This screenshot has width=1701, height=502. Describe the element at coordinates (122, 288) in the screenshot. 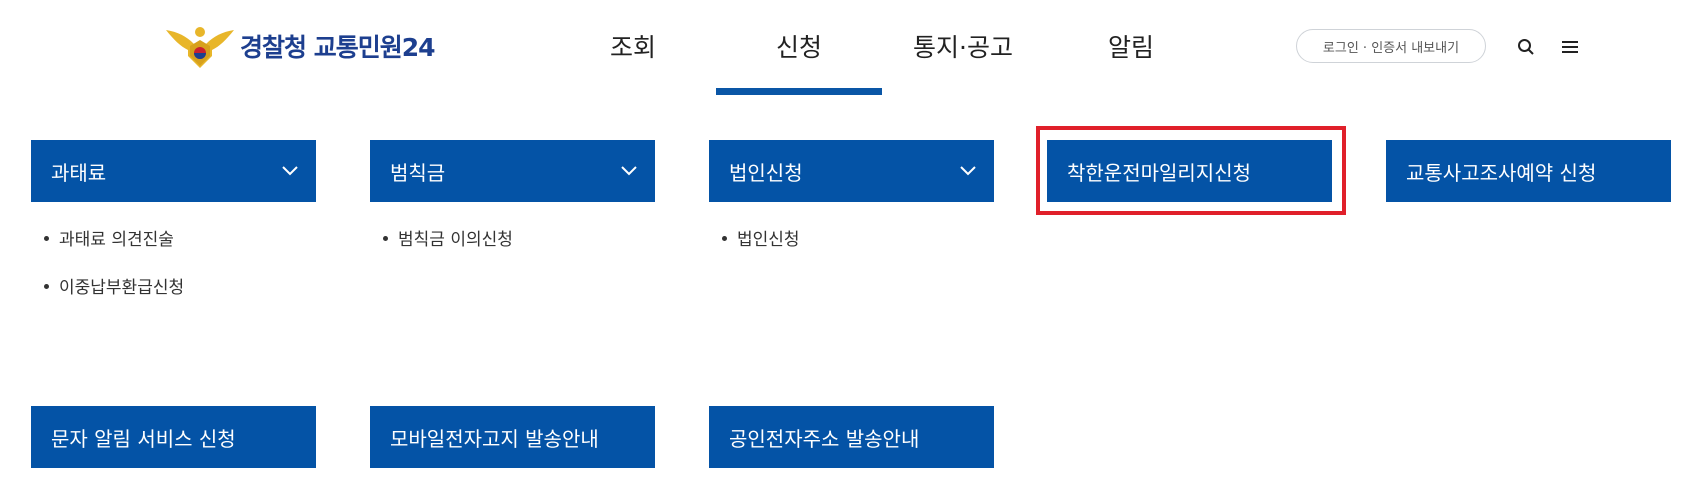

I see `sub-fine-refund-label: 이중납부환급신청` at that location.